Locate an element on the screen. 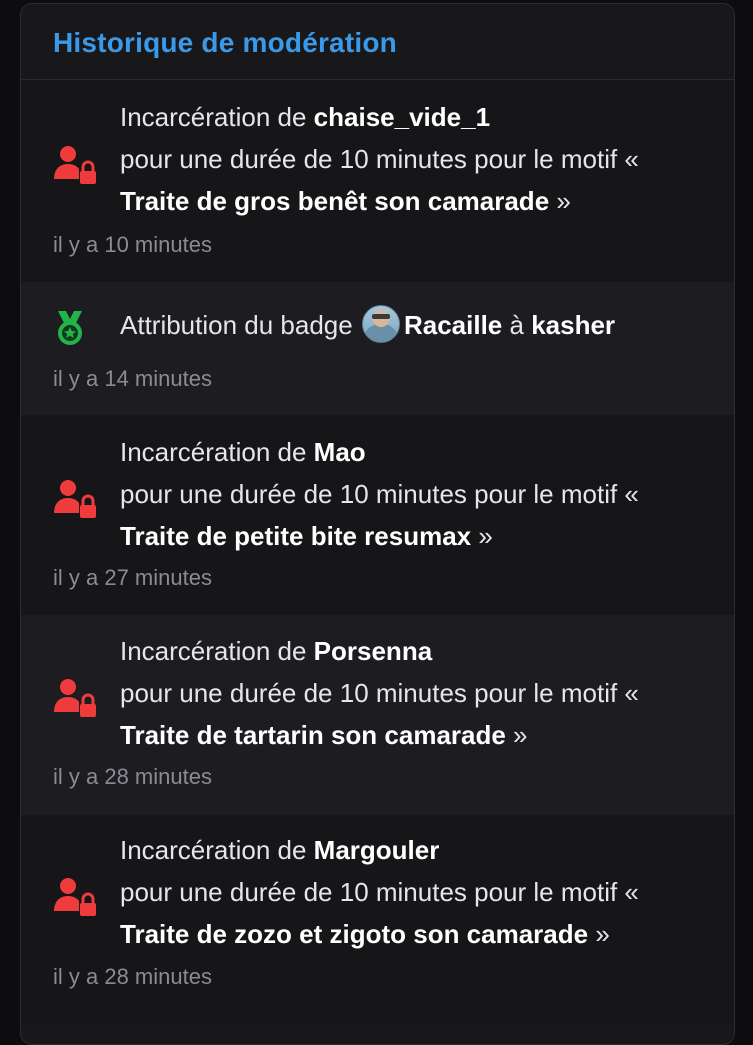  entry-line-1: Incarcération de Mao is located at coordinates (243, 452).